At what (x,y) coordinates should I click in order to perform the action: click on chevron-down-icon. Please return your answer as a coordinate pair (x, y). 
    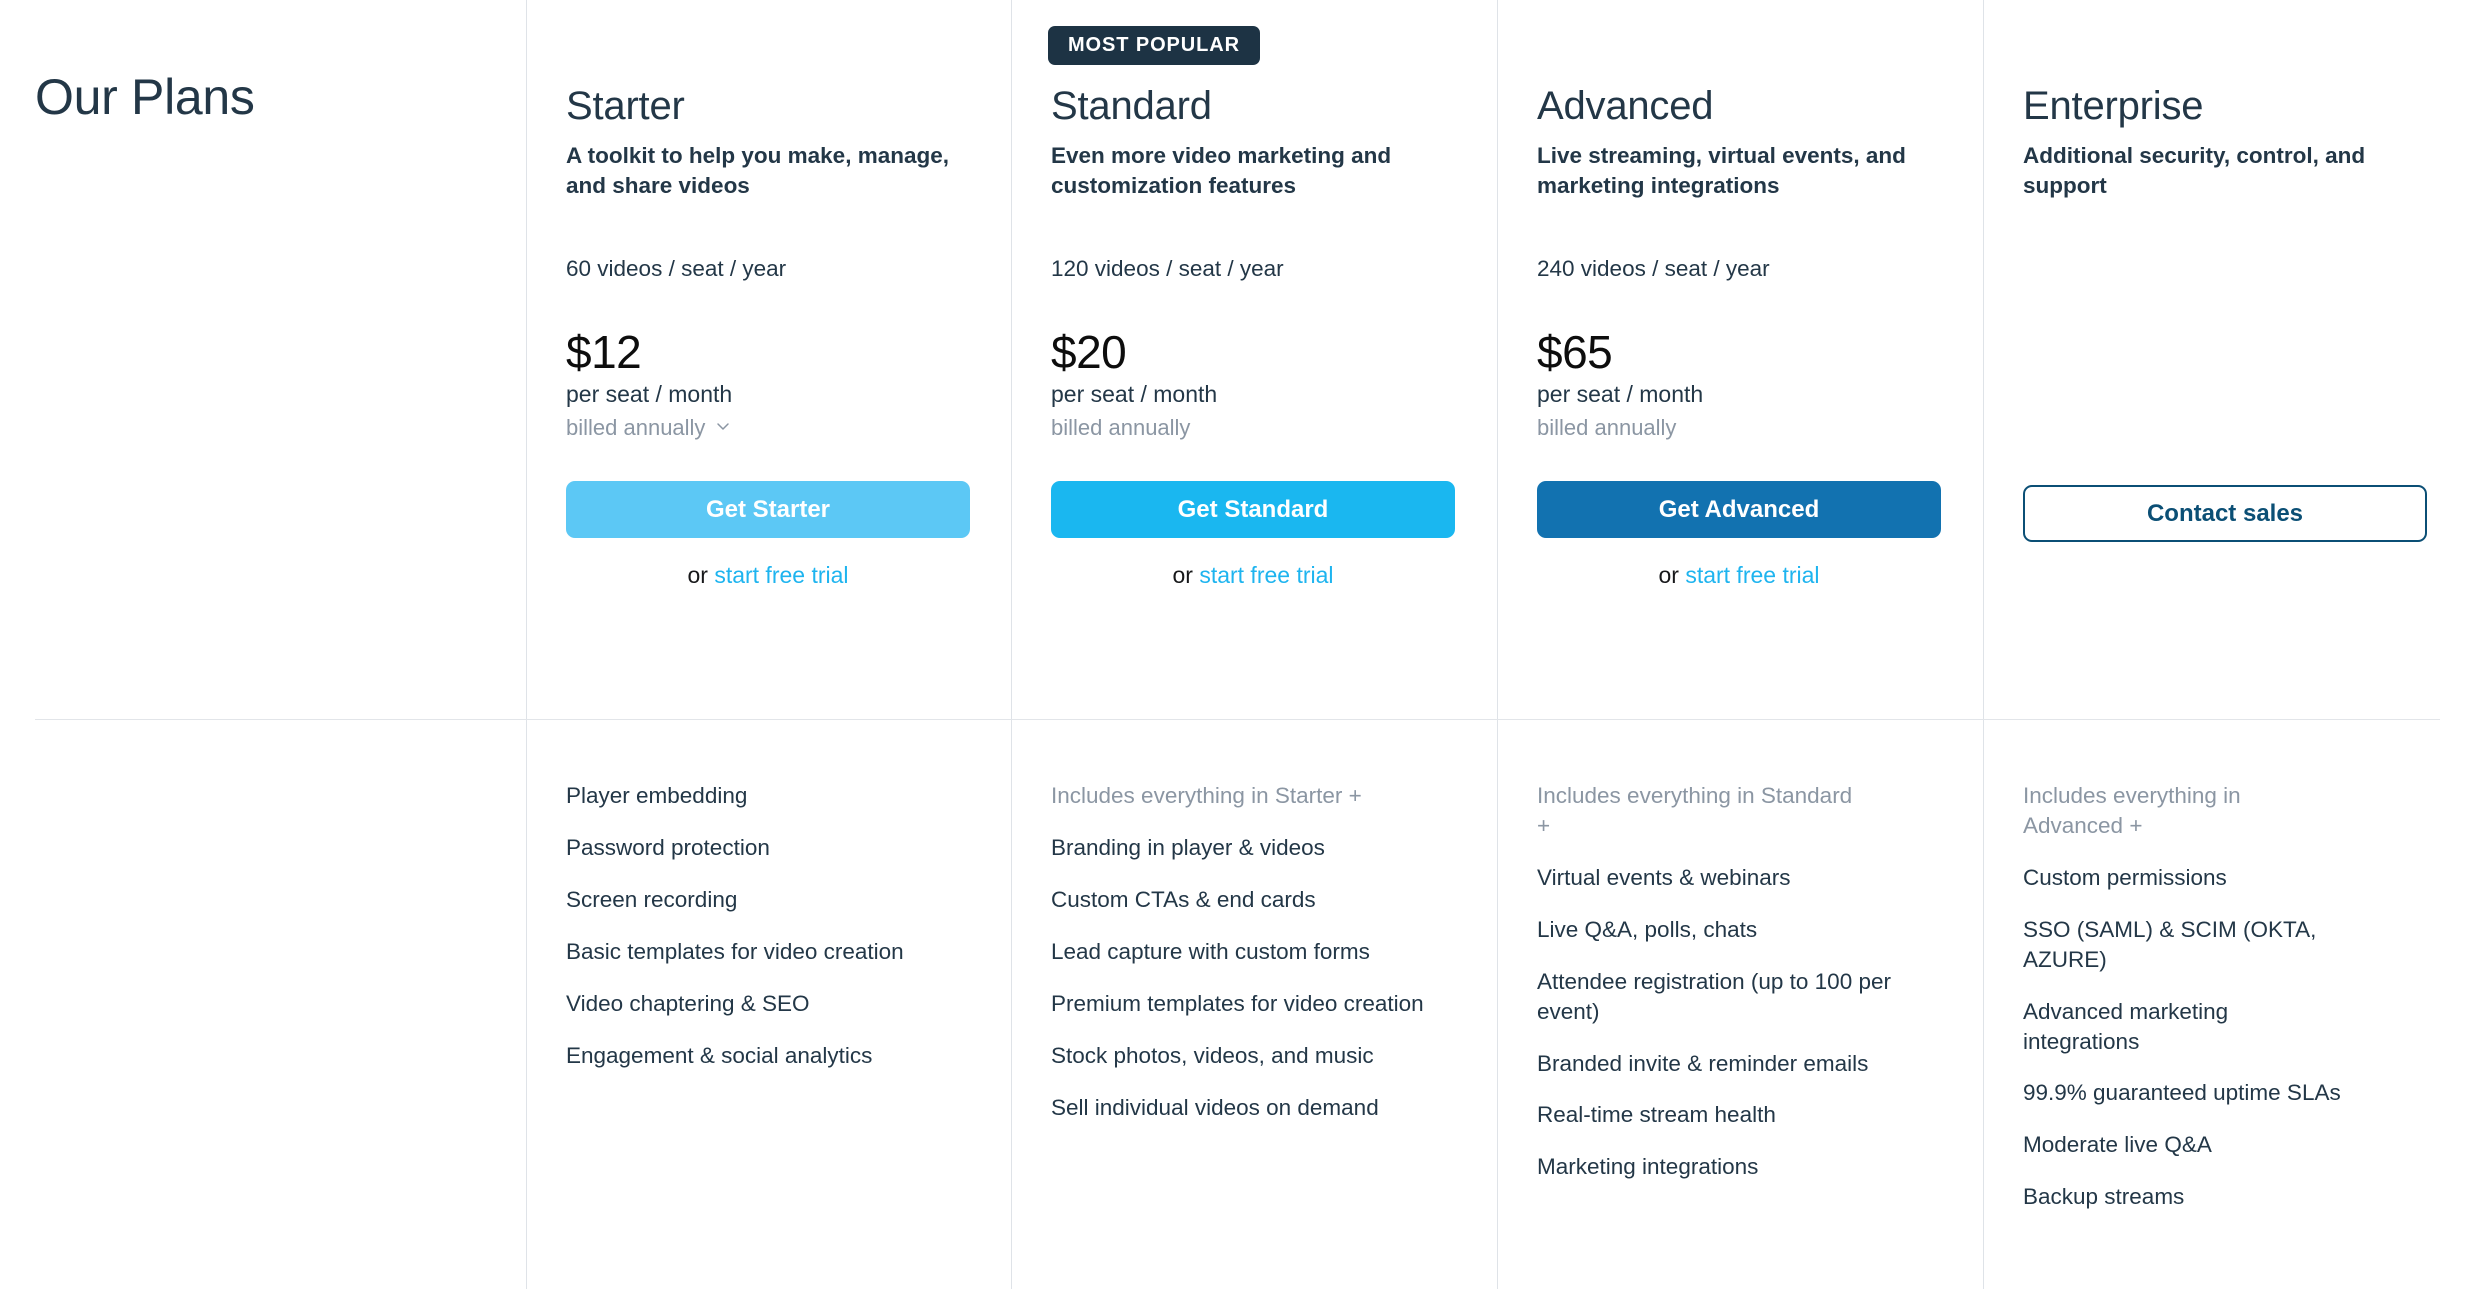
    Looking at the image, I should click on (723, 426).